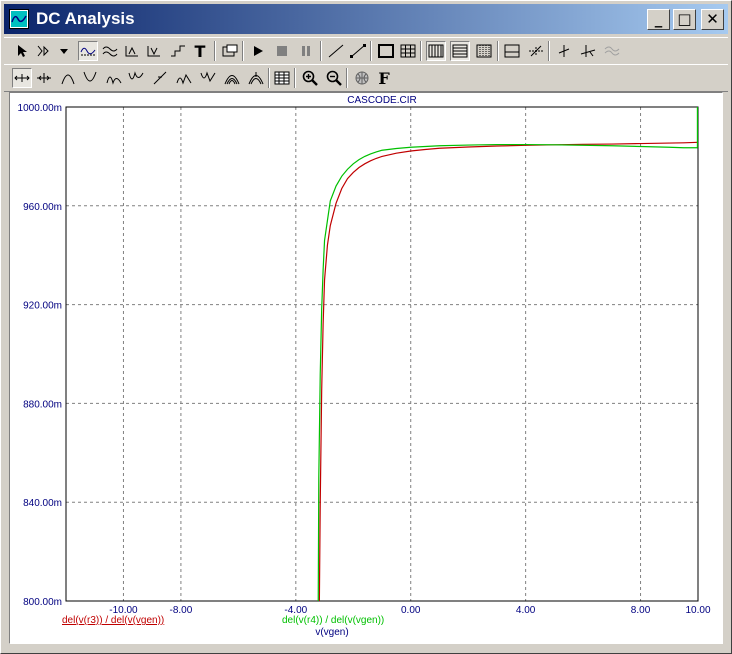  I want to click on legend-entry: del(v(r3)) / del(v(vgen)), so click(113, 620).